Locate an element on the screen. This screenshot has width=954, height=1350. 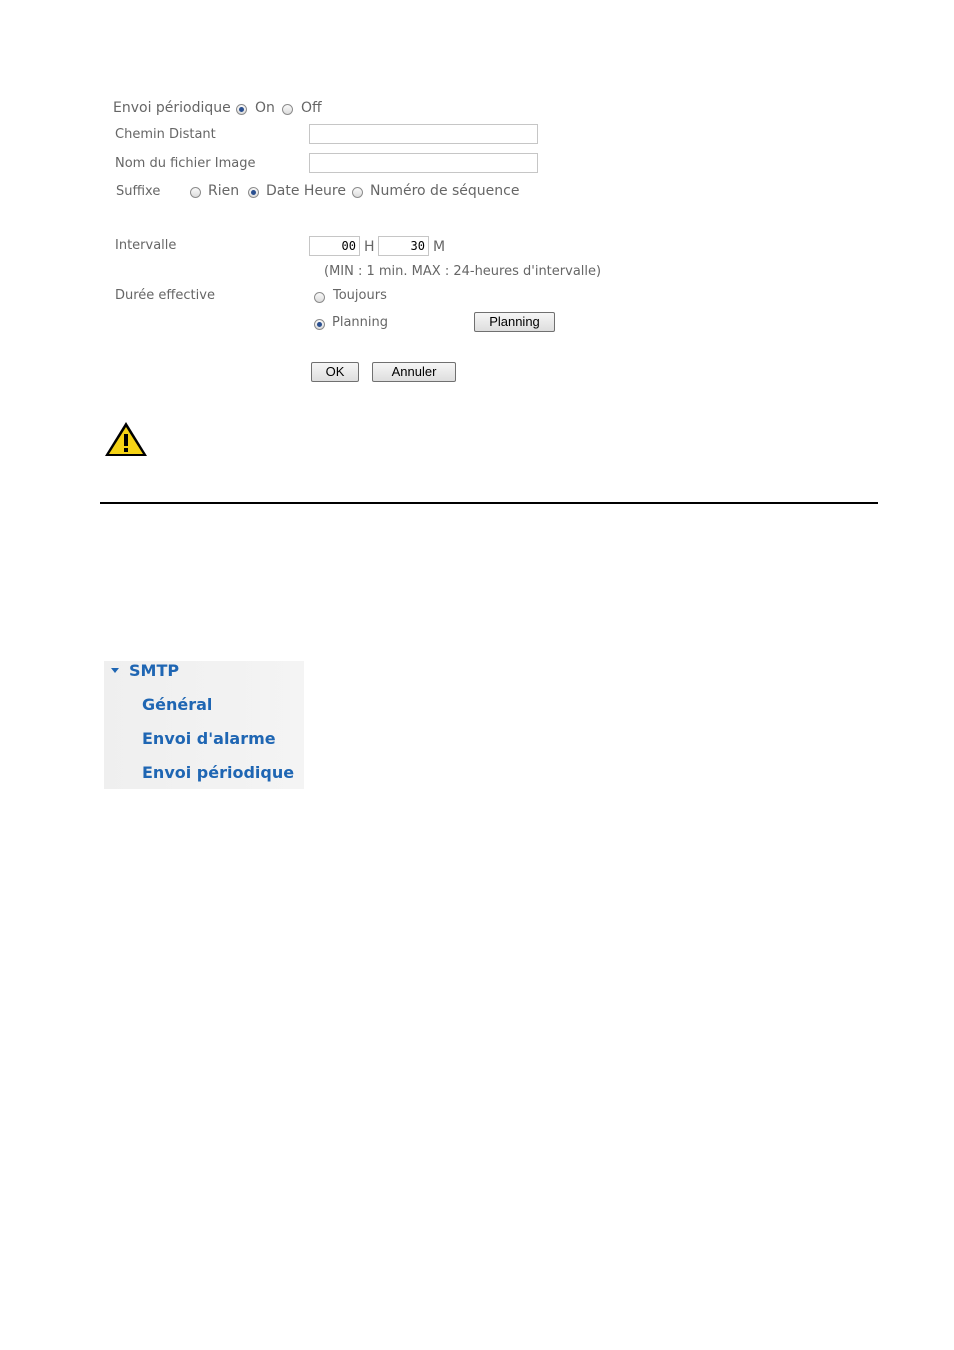
duration-always-label: Toujours is located at coordinates (360, 295).